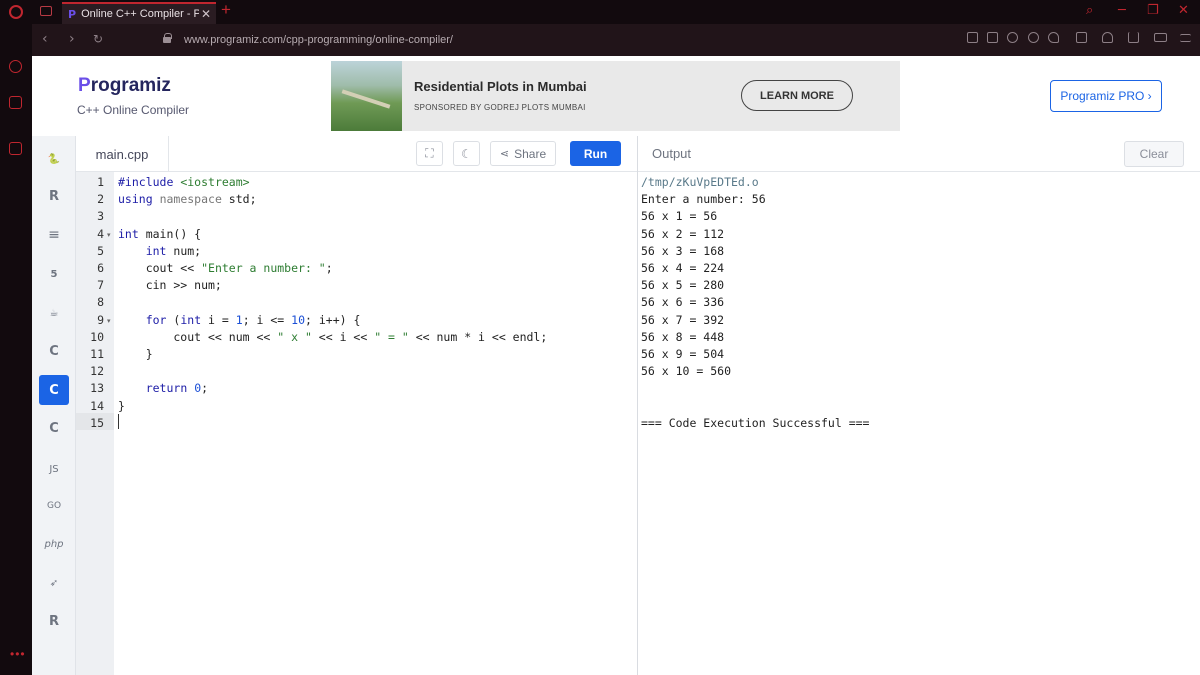  Describe the element at coordinates (972, 37) in the screenshot. I see `edit-icon` at that location.